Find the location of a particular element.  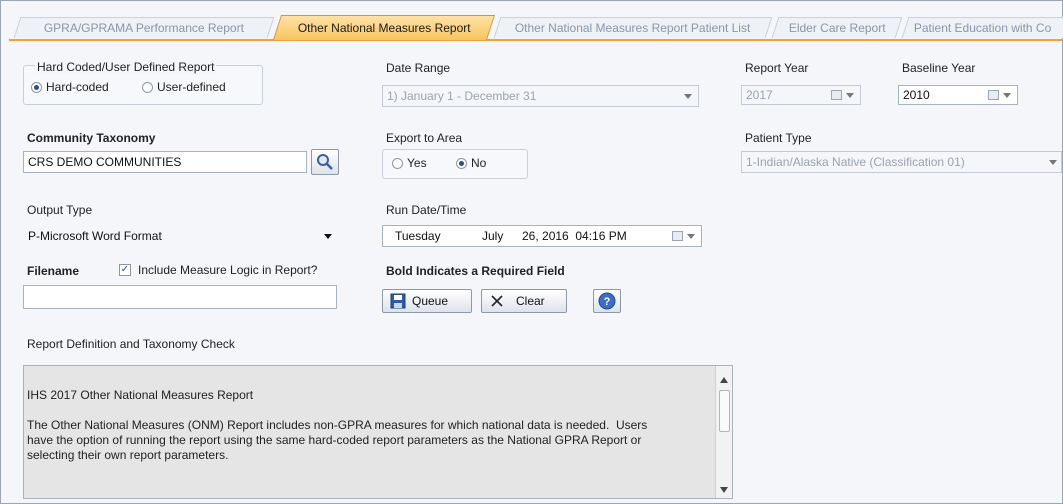

baseline-year-value: 2010 is located at coordinates (916, 95).